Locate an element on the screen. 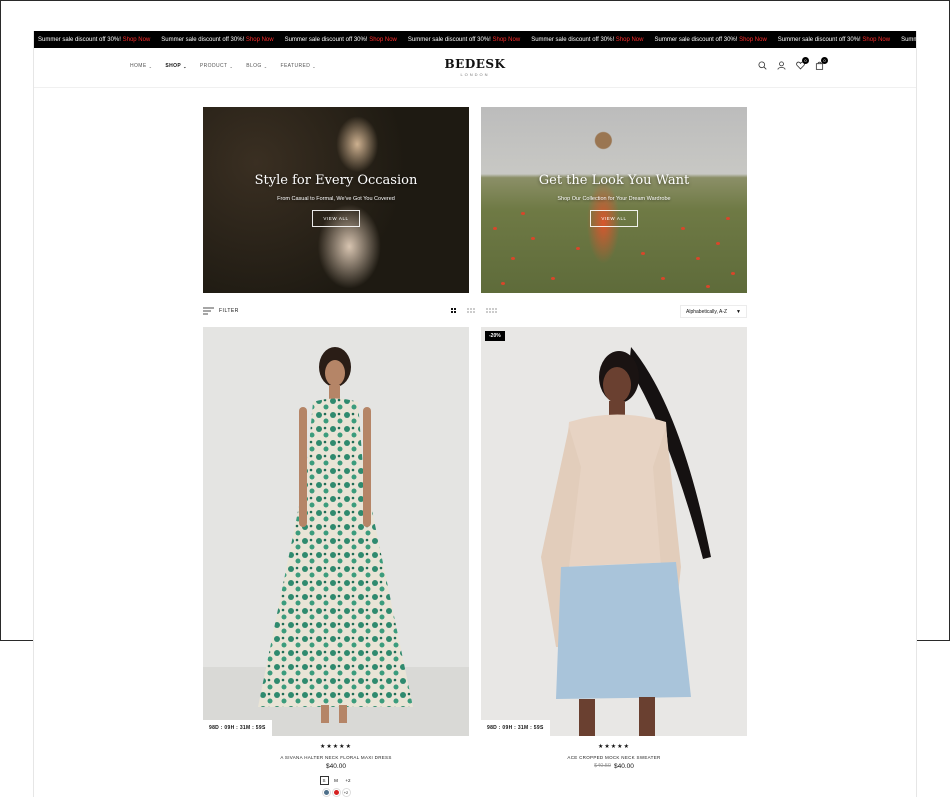 The width and height of the screenshot is (950, 797). product-image: -20% 98D : 09H : 31M : 59S is located at coordinates (614, 531).